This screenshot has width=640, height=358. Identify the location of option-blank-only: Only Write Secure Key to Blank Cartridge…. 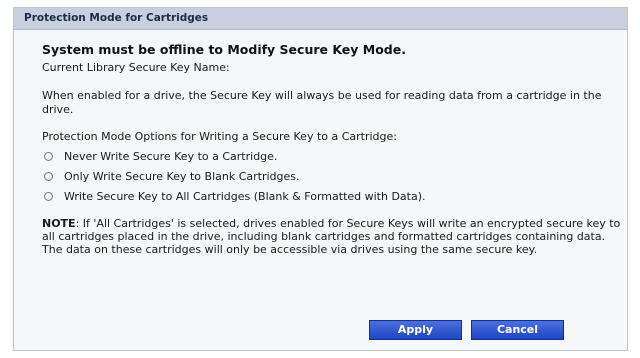
(335, 176).